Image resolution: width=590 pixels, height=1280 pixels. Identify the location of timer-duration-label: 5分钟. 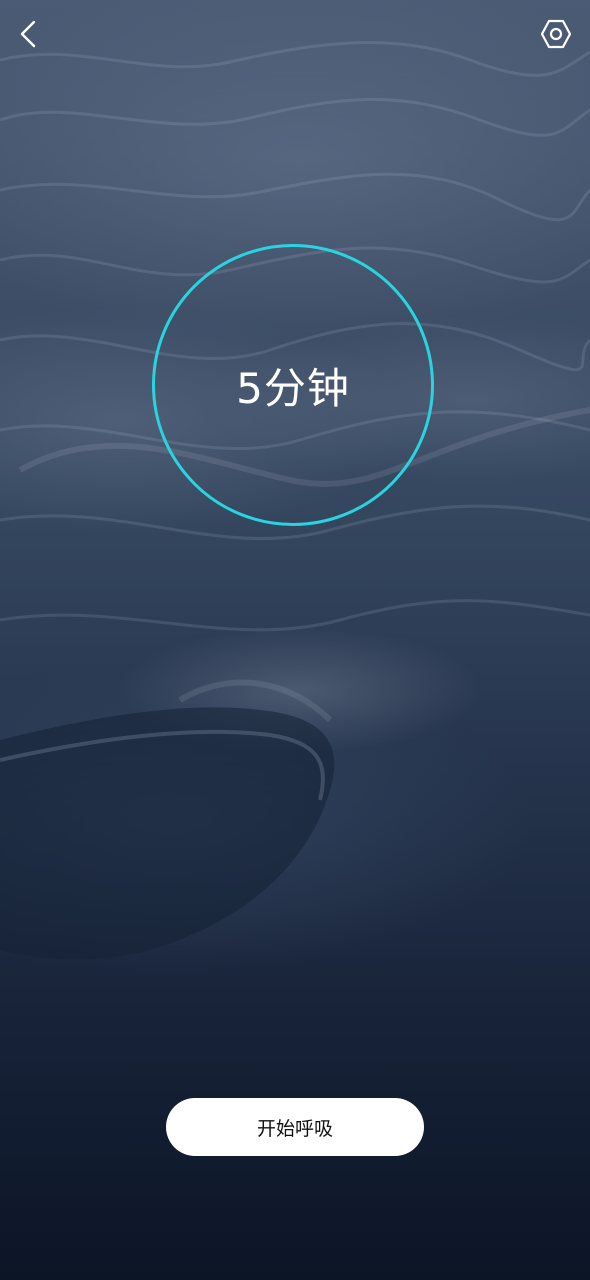
(293, 388).